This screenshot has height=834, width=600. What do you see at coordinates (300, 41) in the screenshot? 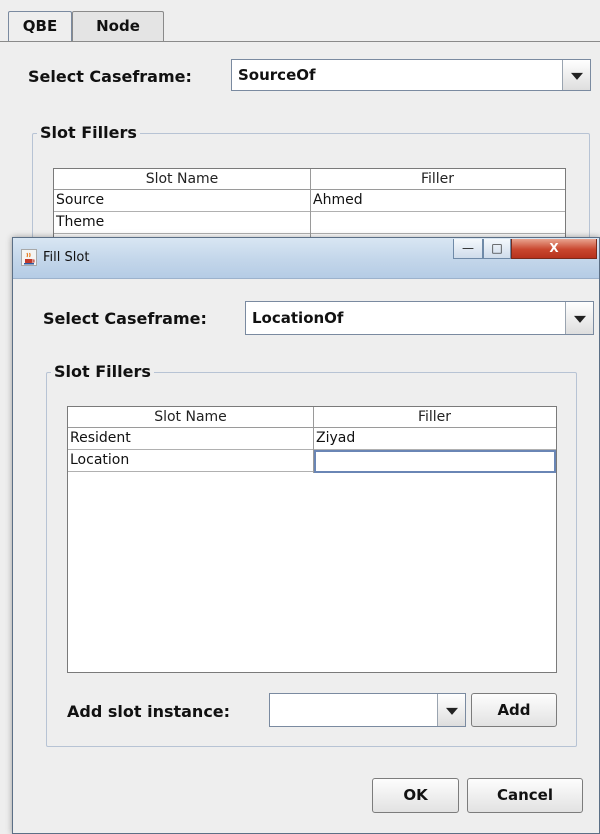
I see `tab-divider` at bounding box center [300, 41].